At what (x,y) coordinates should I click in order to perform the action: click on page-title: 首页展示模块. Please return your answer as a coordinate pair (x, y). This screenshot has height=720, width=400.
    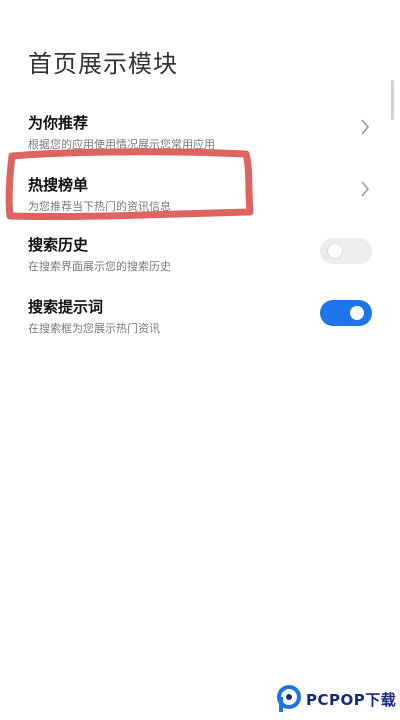
    Looking at the image, I should click on (103, 64).